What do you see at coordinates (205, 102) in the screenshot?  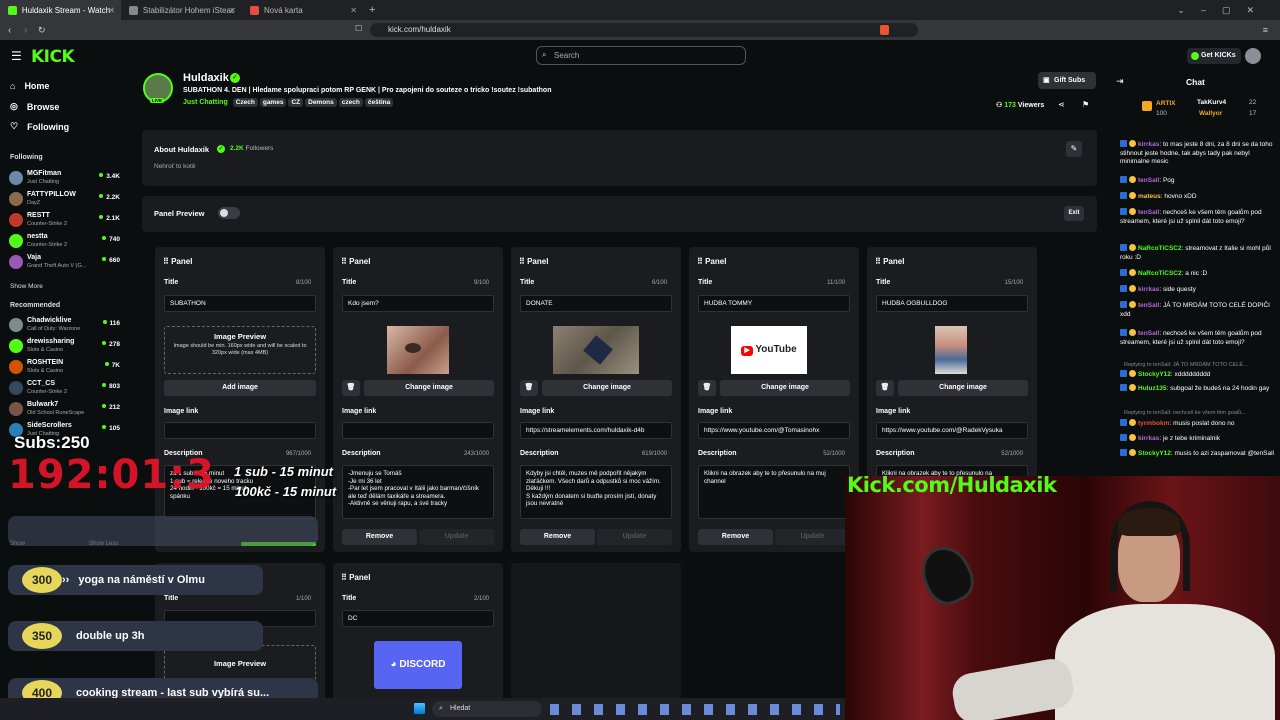 I see `category-link: Just Chatting` at bounding box center [205, 102].